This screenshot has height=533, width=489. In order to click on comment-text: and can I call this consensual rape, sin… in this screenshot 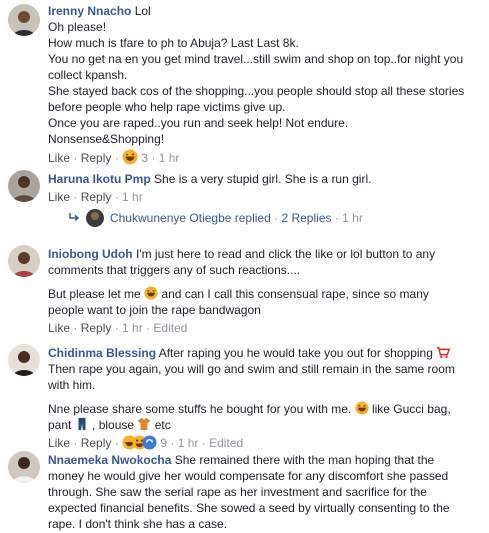, I will do `click(293, 294)`.